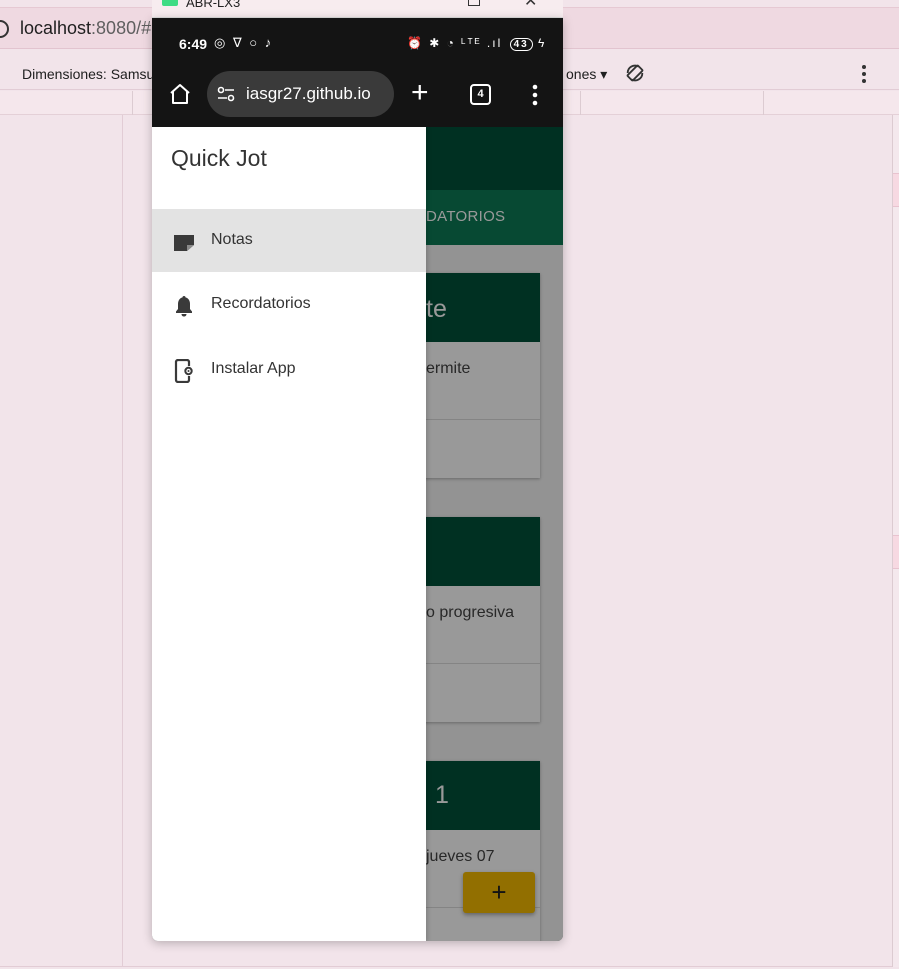  Describe the element at coordinates (170, 3) in the screenshot. I see `android-icon` at that location.